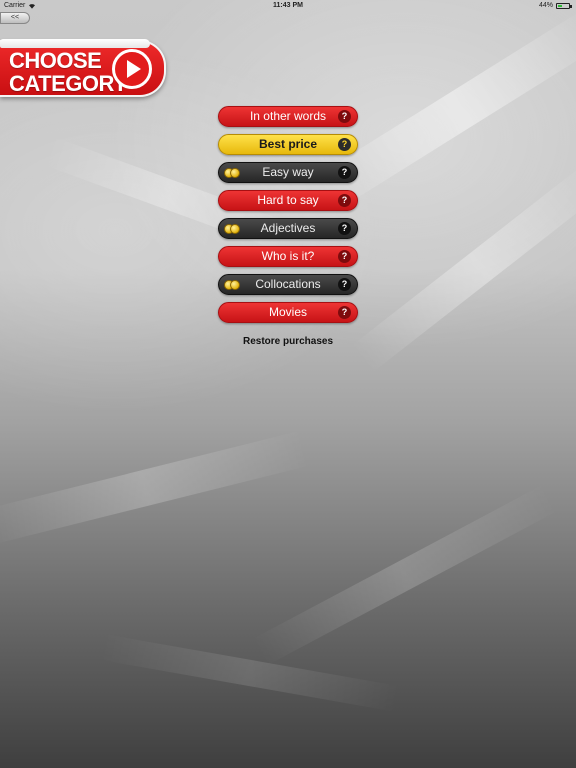 The image size is (576, 768). Describe the element at coordinates (564, 5) in the screenshot. I see `battery-icon` at that location.